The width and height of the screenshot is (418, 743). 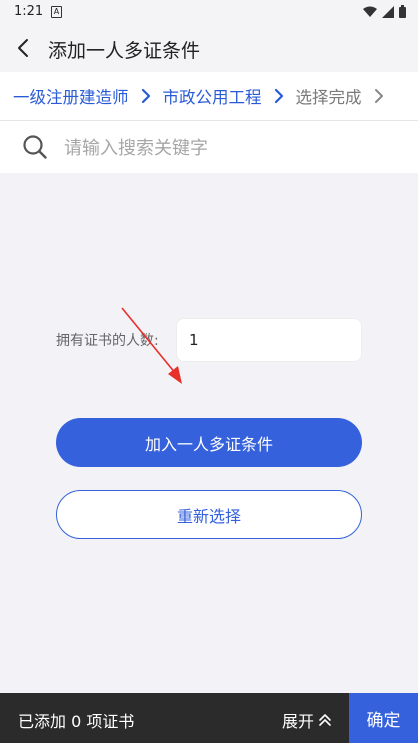 I want to click on breadcrumb-item-specialty: 市政公用工程, so click(x=212, y=96).